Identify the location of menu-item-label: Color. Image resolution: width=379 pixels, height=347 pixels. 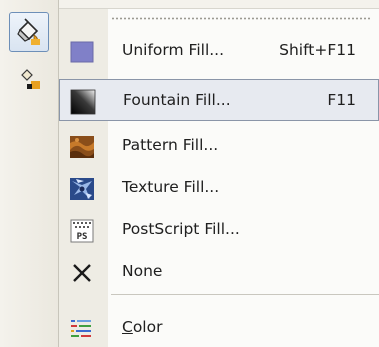
(142, 327).